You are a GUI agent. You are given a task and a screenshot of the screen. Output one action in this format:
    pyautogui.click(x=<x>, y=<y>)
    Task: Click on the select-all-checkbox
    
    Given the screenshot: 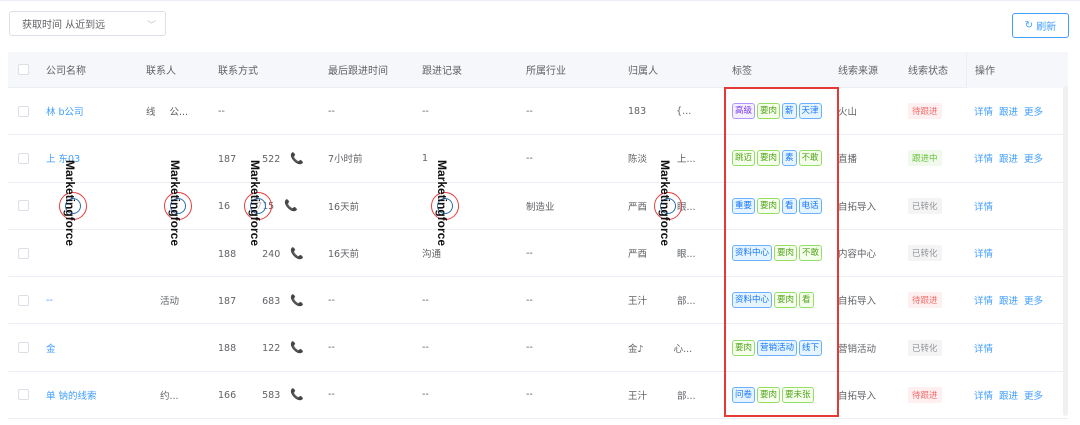 What is the action you would take?
    pyautogui.click(x=27, y=69)
    